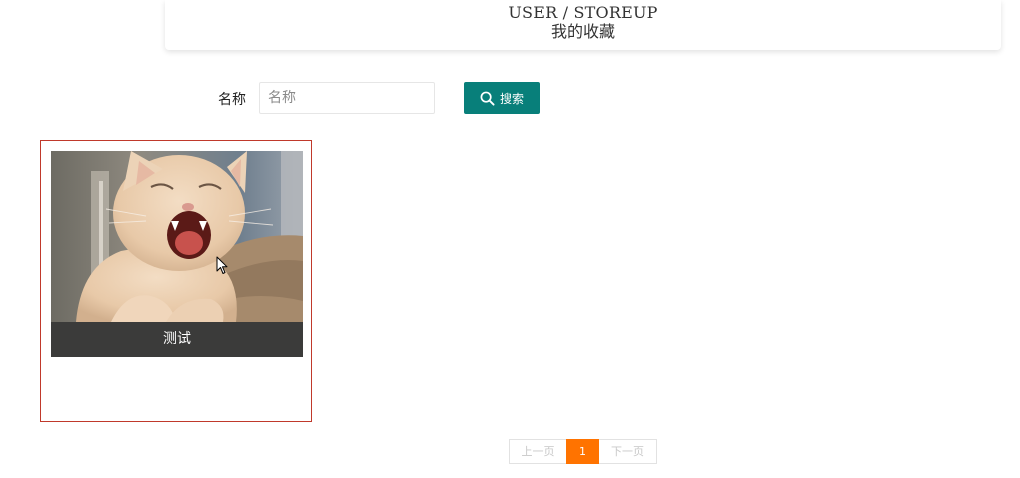  What do you see at coordinates (222, 265) in the screenshot?
I see `mouse-cursor-icon` at bounding box center [222, 265].